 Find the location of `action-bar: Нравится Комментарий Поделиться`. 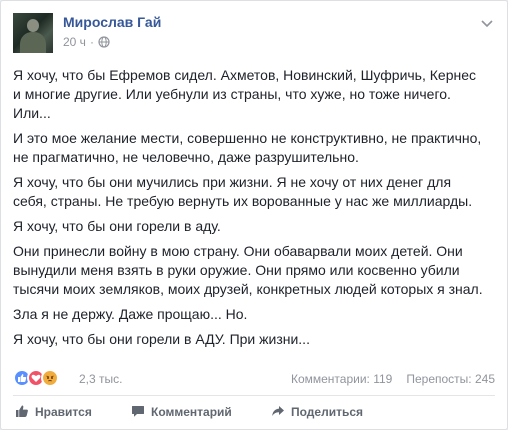

action-bar: Нравится Комментарий Поделиться is located at coordinates (254, 412).